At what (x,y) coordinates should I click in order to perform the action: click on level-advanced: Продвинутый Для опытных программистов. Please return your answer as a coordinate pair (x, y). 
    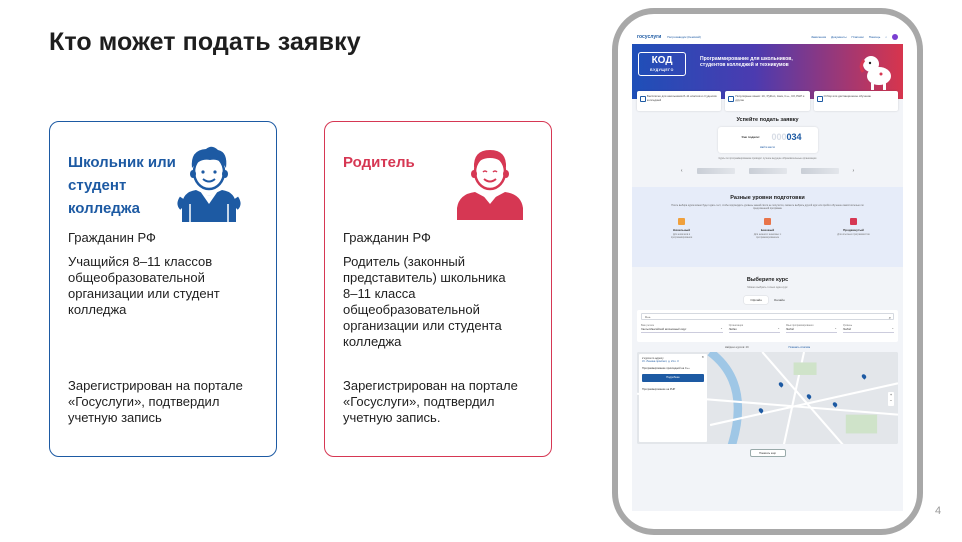
    Looking at the image, I should click on (854, 228).